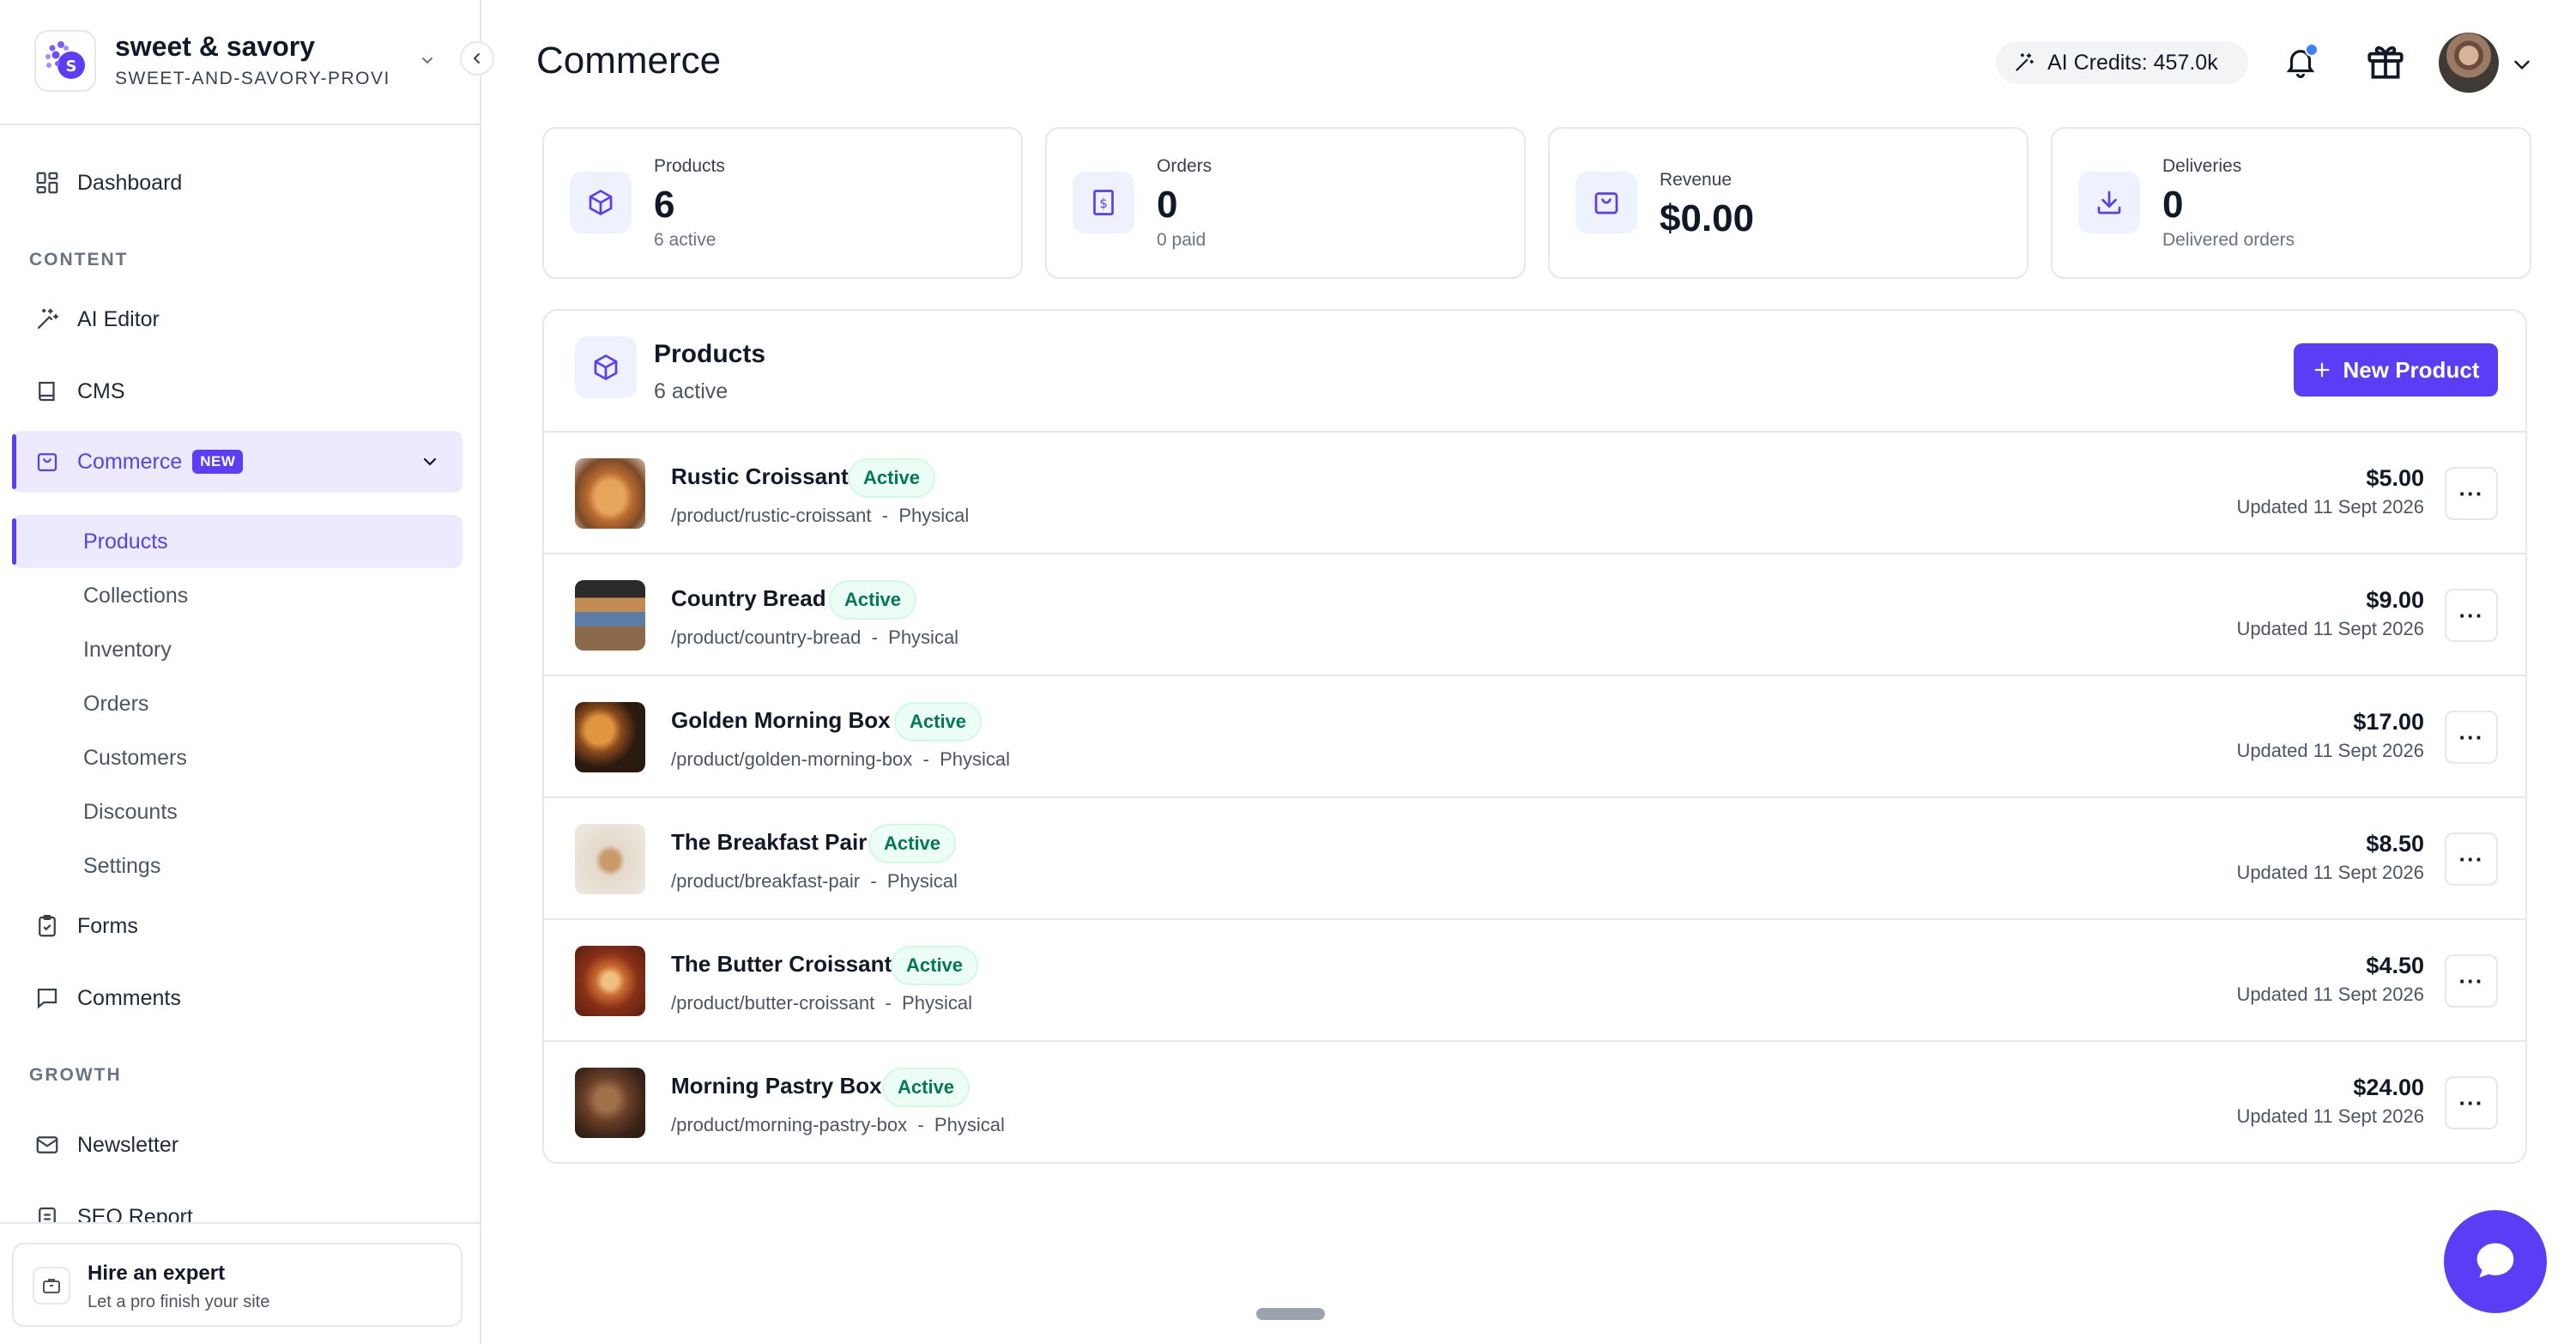  What do you see at coordinates (2132, 62) in the screenshot?
I see `ai-credits-label: AI Credits: 457.0k` at bounding box center [2132, 62].